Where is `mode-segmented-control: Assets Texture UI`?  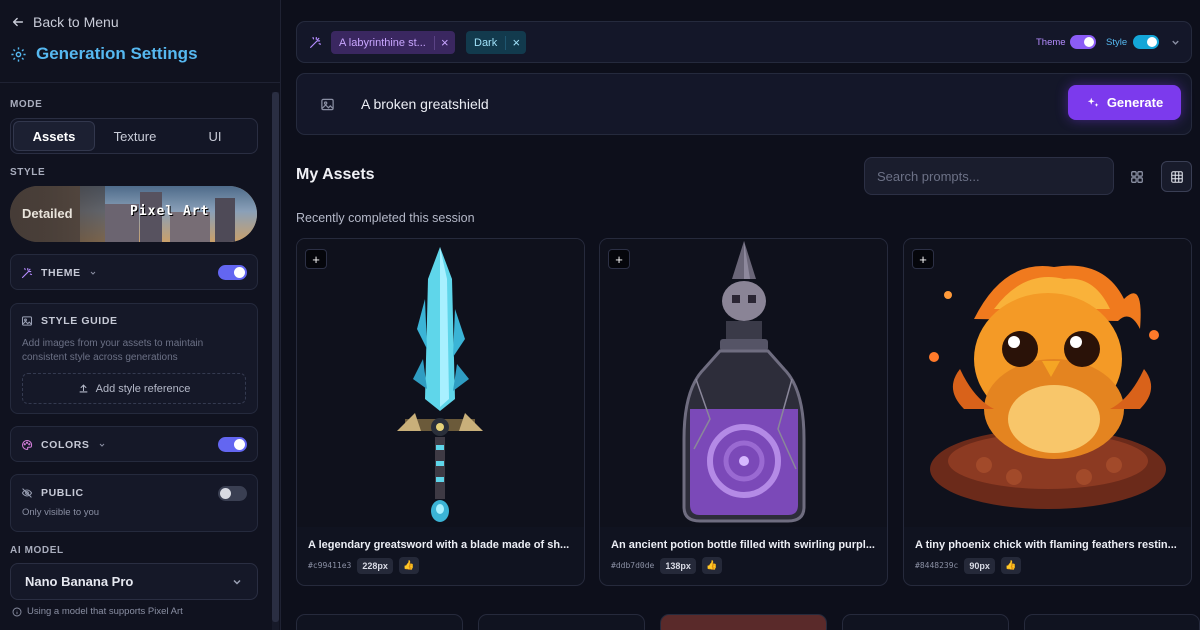 mode-segmented-control: Assets Texture UI is located at coordinates (134, 136).